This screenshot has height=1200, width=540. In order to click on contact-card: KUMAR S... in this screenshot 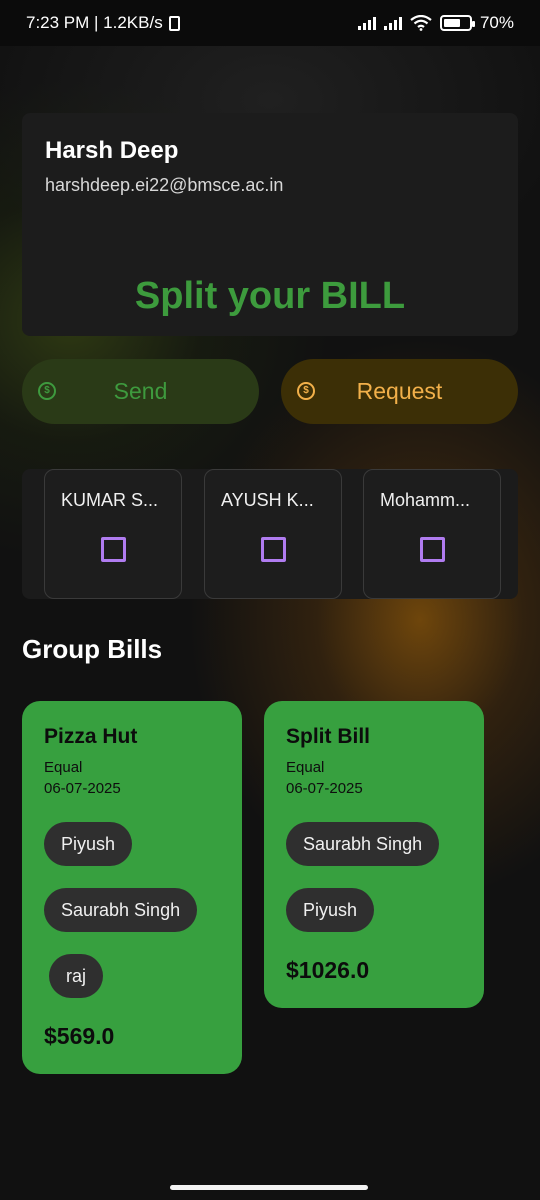, I will do `click(113, 534)`.